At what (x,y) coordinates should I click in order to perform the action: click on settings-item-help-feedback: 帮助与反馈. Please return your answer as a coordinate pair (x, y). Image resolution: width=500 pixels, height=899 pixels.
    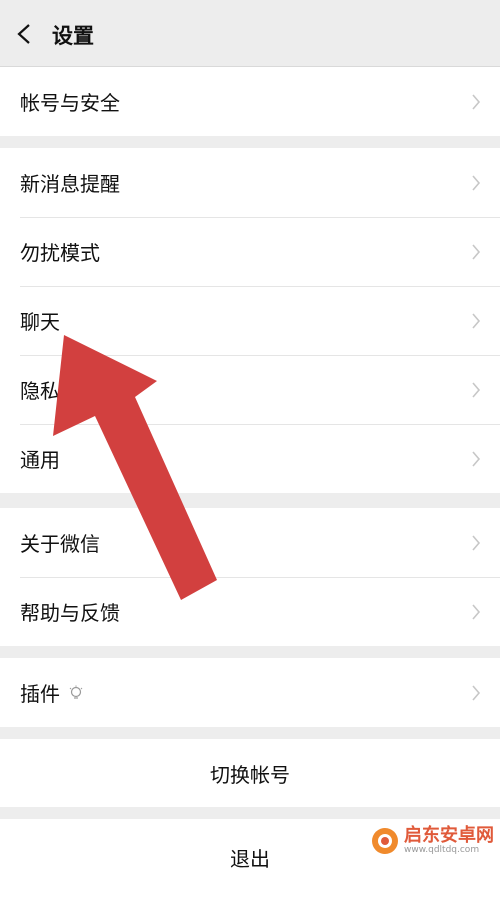
    Looking at the image, I should click on (250, 611).